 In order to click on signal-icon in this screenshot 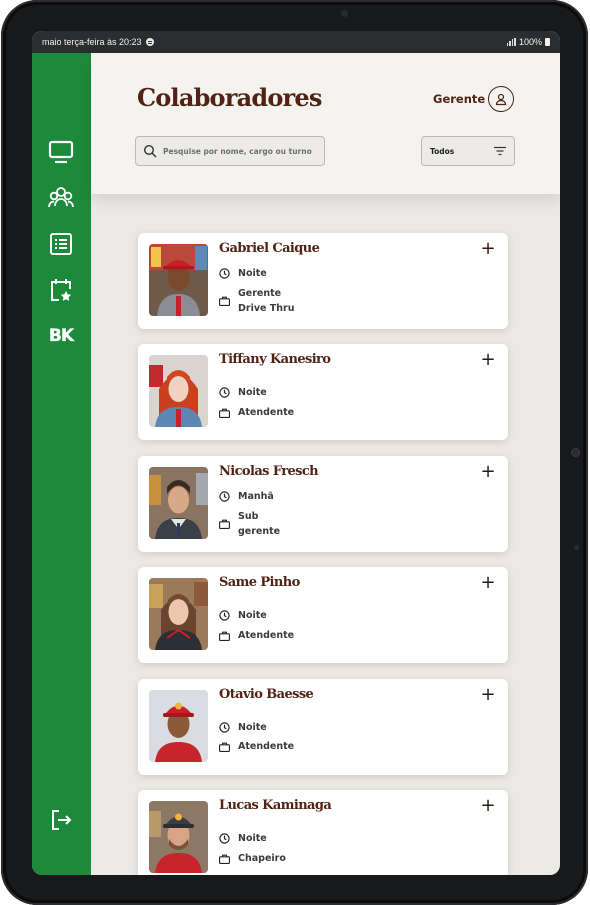, I will do `click(511, 42)`.